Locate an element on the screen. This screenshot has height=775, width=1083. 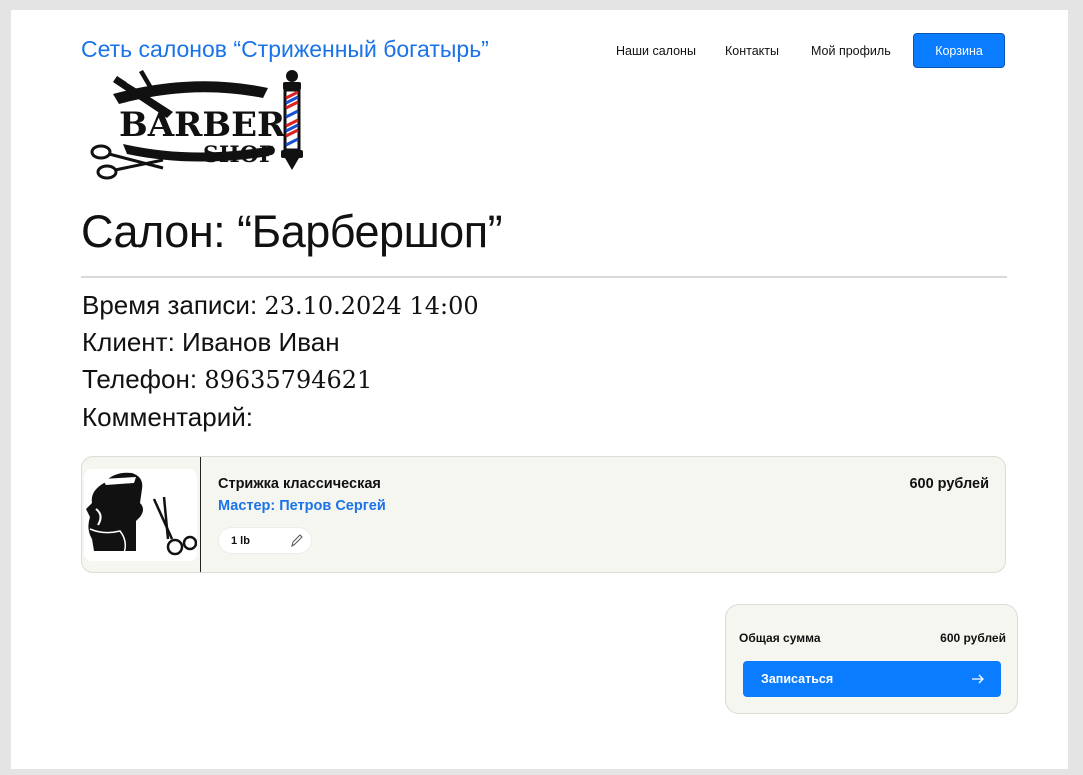
order-summary: Общая сумма 600 рублей Записаться is located at coordinates (871, 659).